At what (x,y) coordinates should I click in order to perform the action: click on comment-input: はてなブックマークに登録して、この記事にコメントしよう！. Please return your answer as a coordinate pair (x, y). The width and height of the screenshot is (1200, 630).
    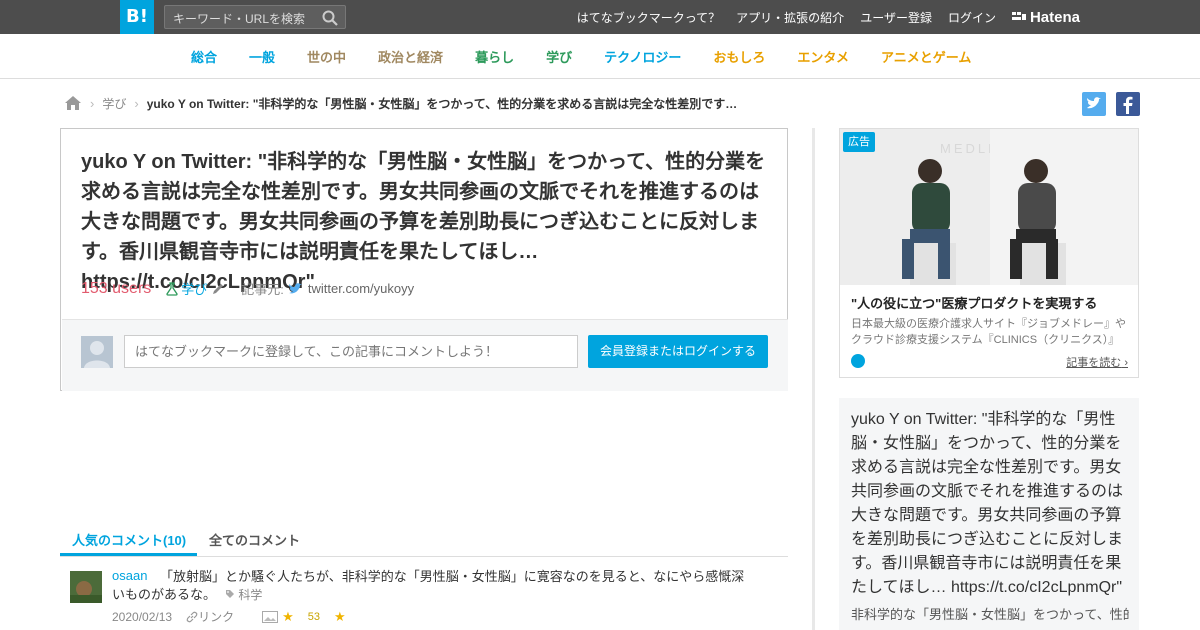
    Looking at the image, I should click on (351, 351).